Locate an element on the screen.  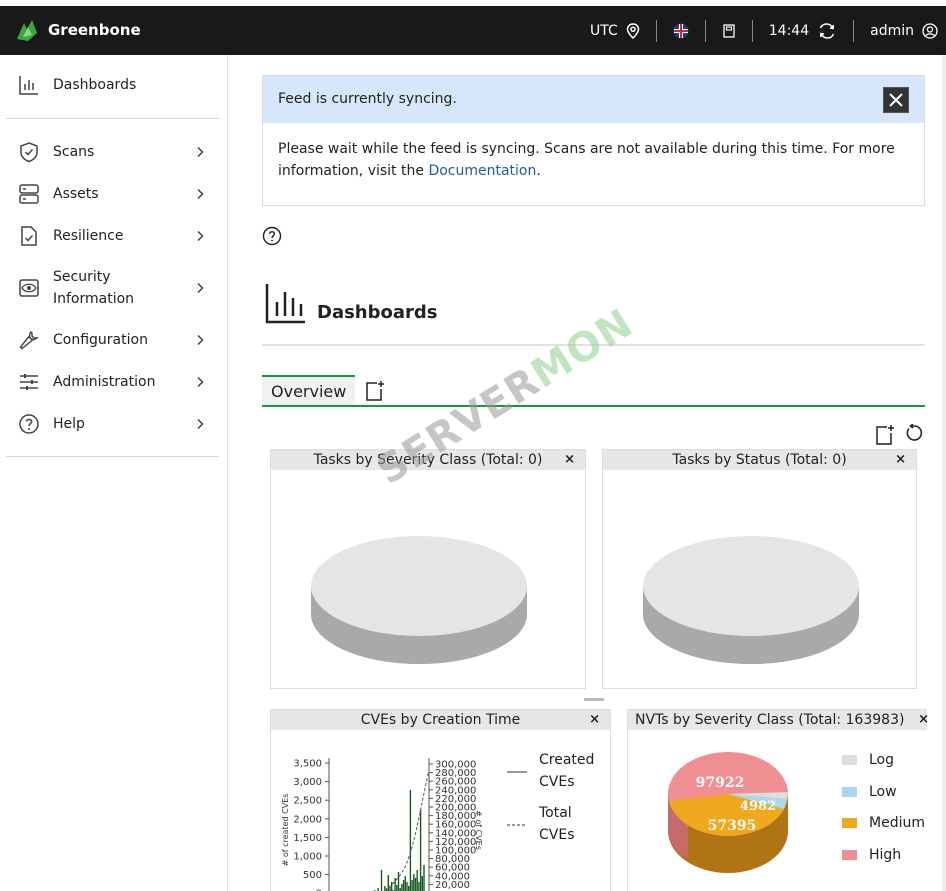
tab-overview: Overview is located at coordinates (308, 391).